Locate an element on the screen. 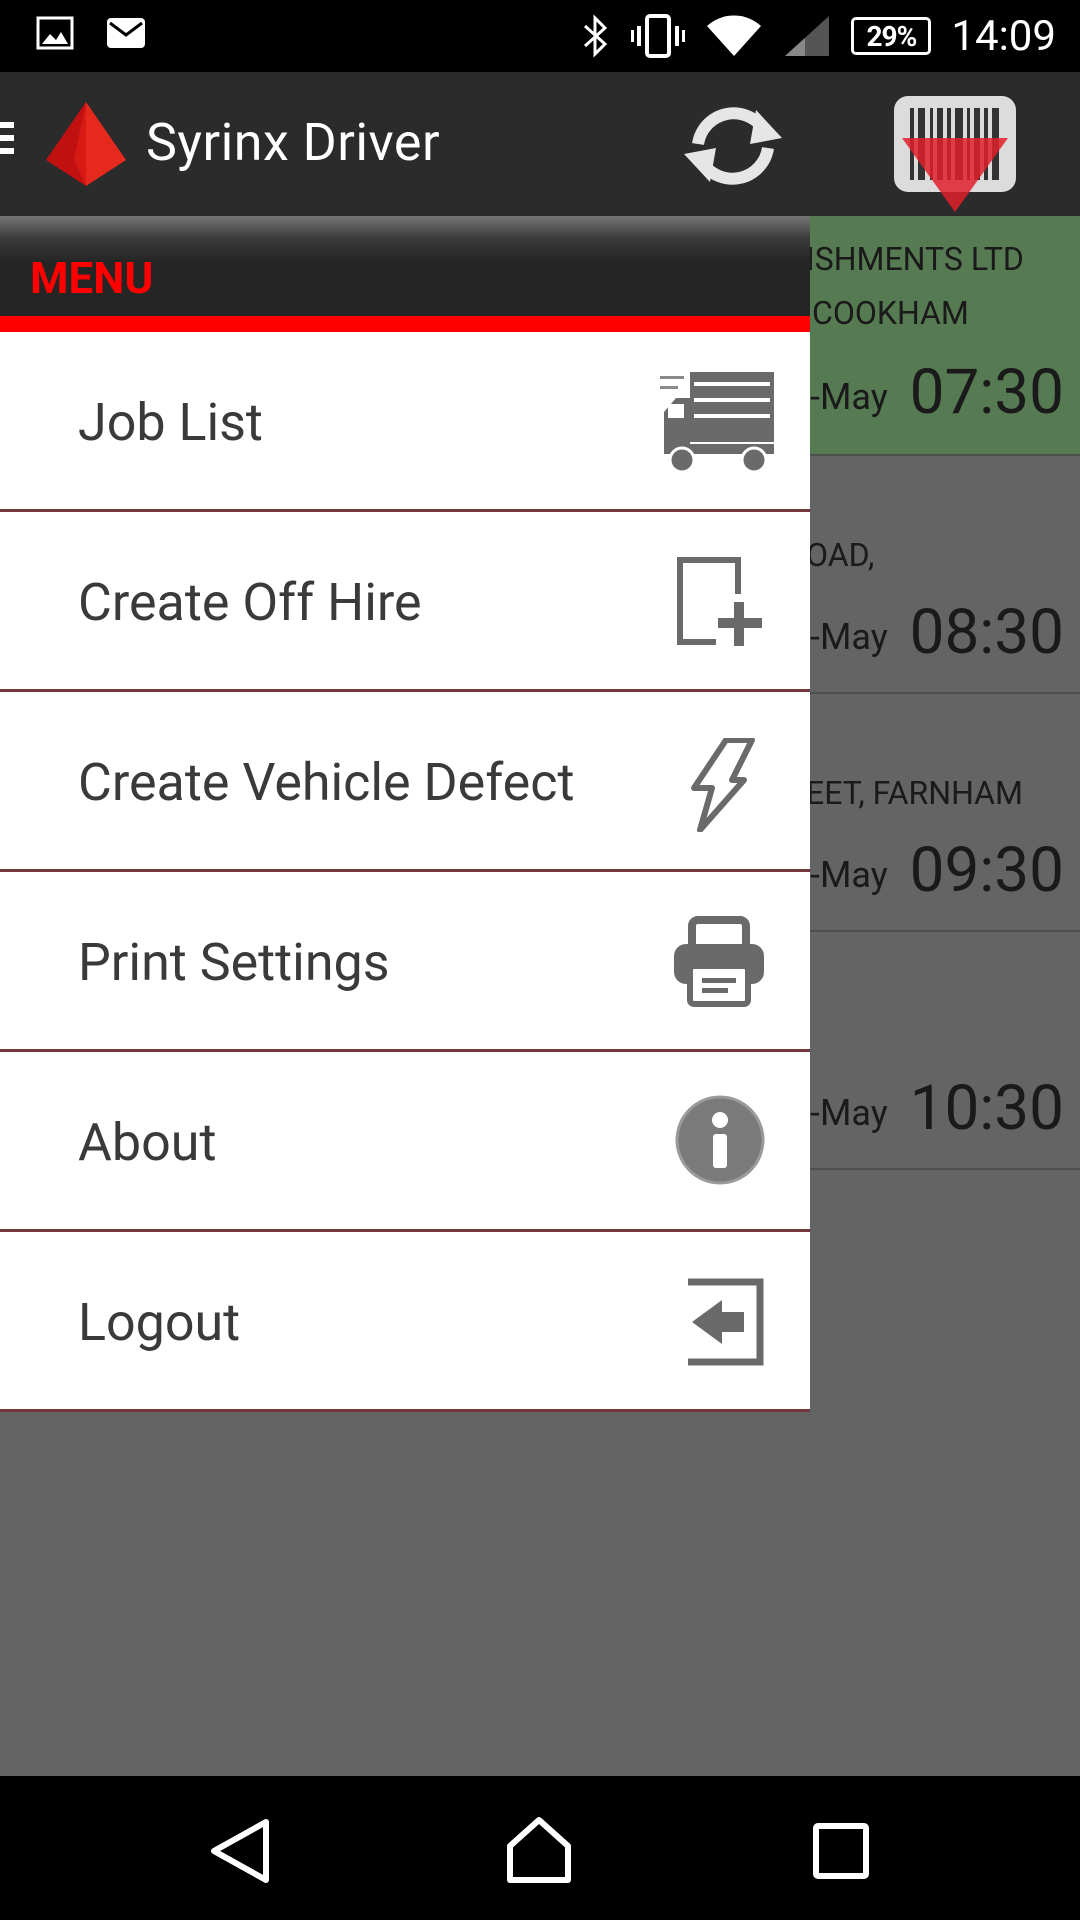  barcode-scanner-icon is located at coordinates (955, 153).